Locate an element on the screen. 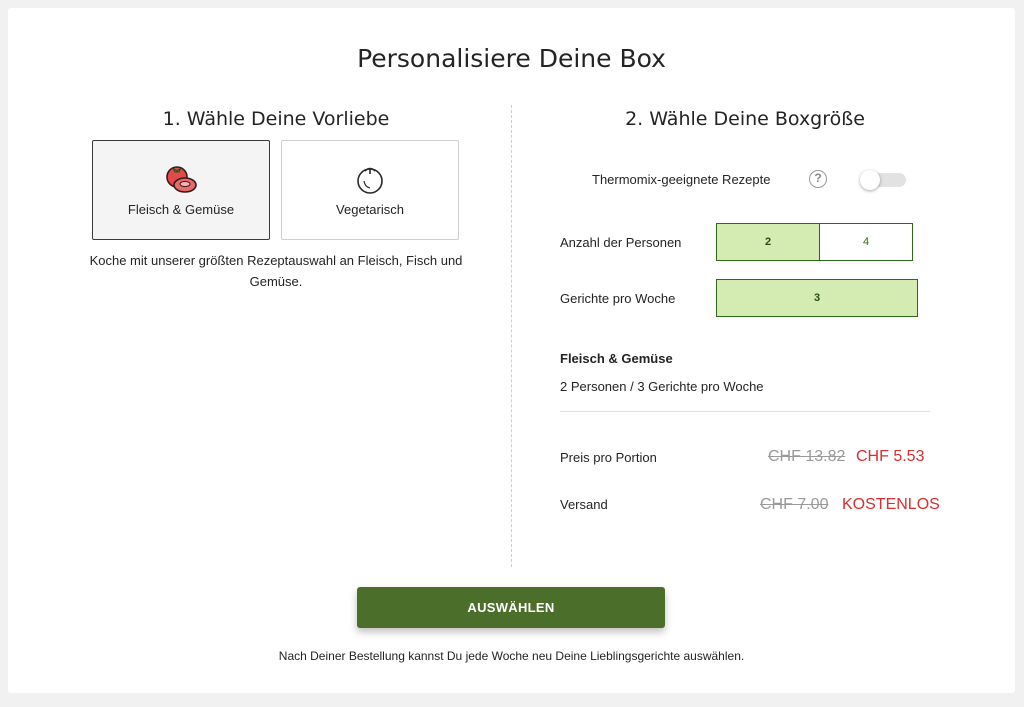 The height and width of the screenshot is (707, 1024). persons-option-4: 4 is located at coordinates (866, 242).